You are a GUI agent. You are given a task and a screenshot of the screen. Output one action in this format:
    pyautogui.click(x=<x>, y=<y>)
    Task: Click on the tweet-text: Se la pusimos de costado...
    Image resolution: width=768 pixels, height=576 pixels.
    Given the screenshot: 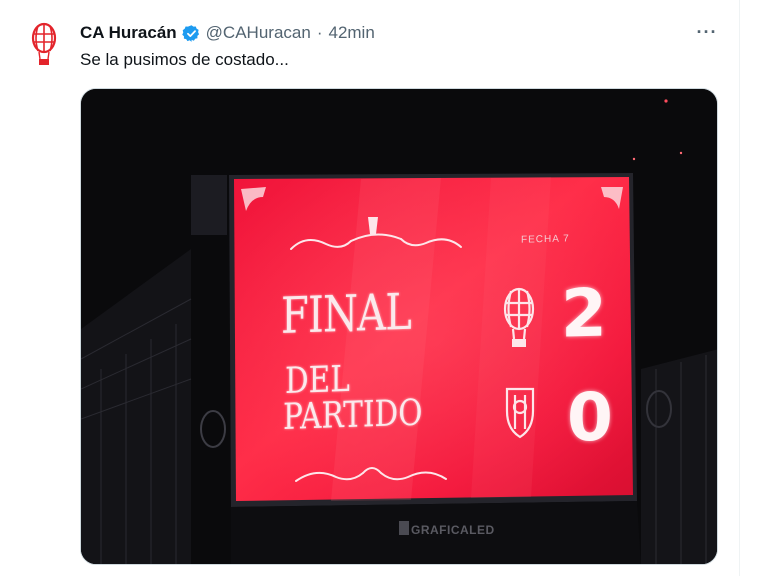 What is the action you would take?
    pyautogui.click(x=184, y=59)
    